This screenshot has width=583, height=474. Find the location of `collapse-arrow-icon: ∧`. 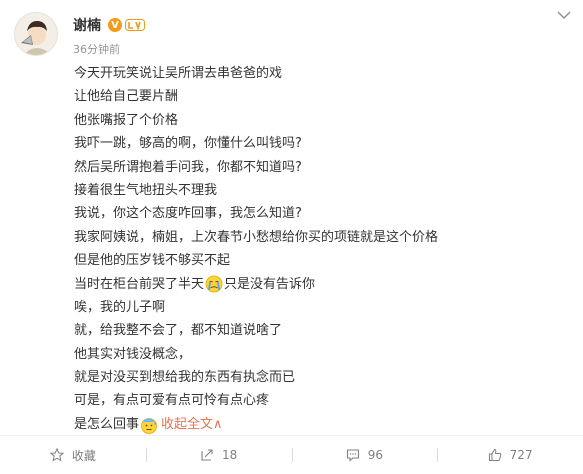

collapse-arrow-icon: ∧ is located at coordinates (218, 424).